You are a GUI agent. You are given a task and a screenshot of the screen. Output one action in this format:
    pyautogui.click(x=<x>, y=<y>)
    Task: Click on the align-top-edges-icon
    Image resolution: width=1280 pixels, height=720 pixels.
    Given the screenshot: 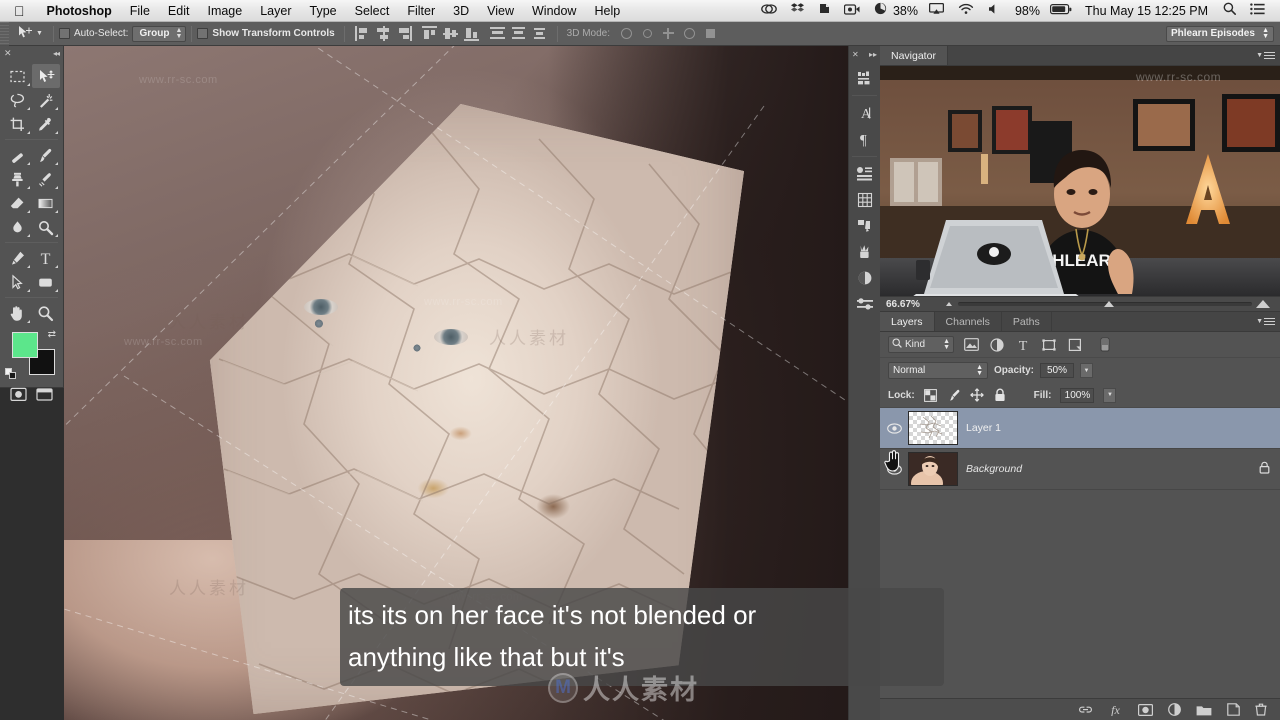 What is the action you would take?
    pyautogui.click(x=429, y=33)
    